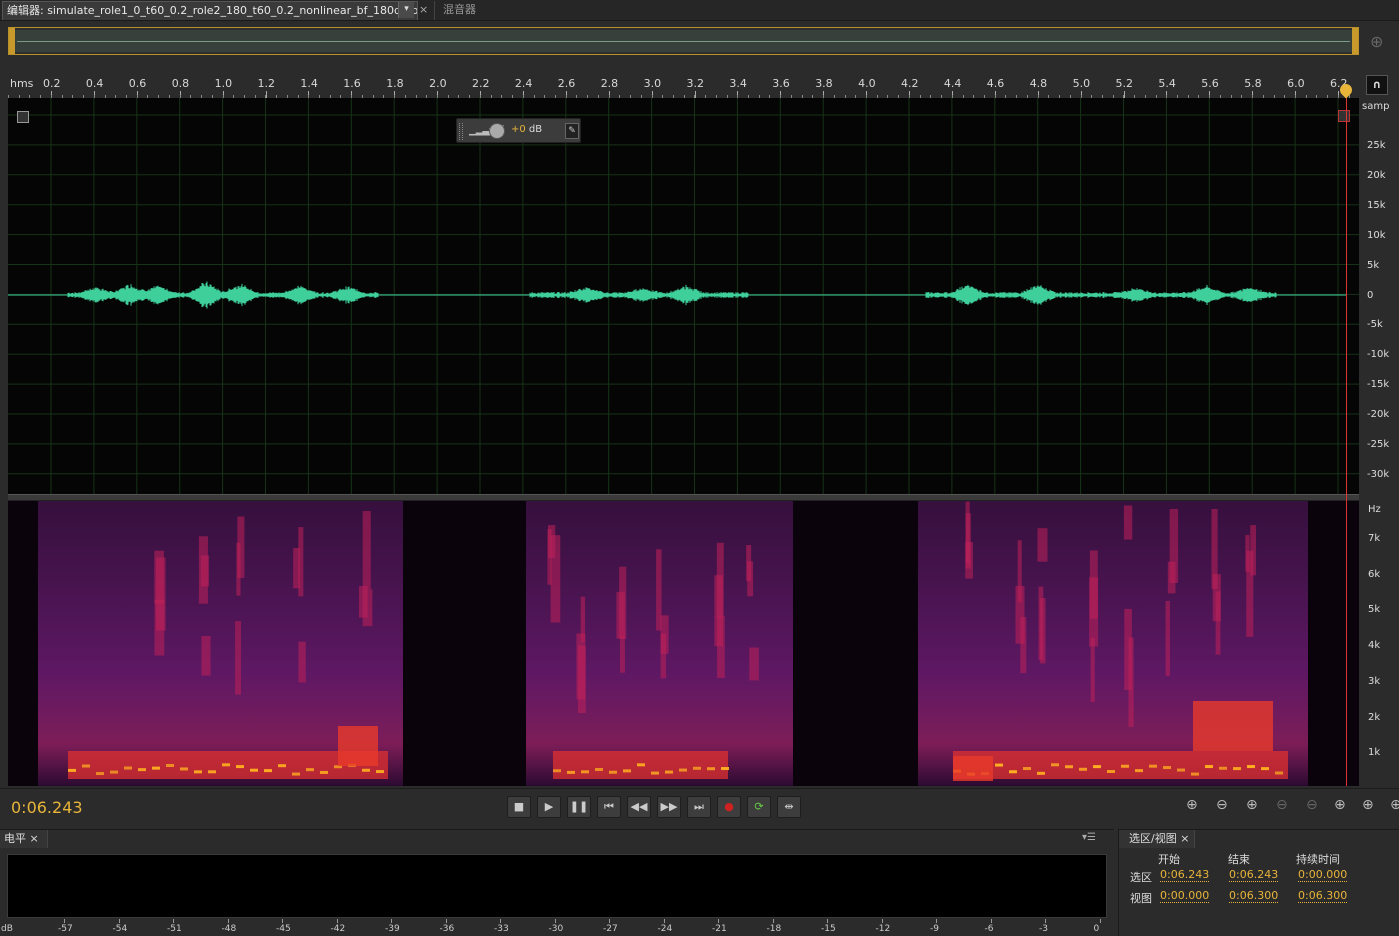 This screenshot has width=1399, height=936. What do you see at coordinates (1377, 85) in the screenshot?
I see `snap-magnet-icon: ∩` at bounding box center [1377, 85].